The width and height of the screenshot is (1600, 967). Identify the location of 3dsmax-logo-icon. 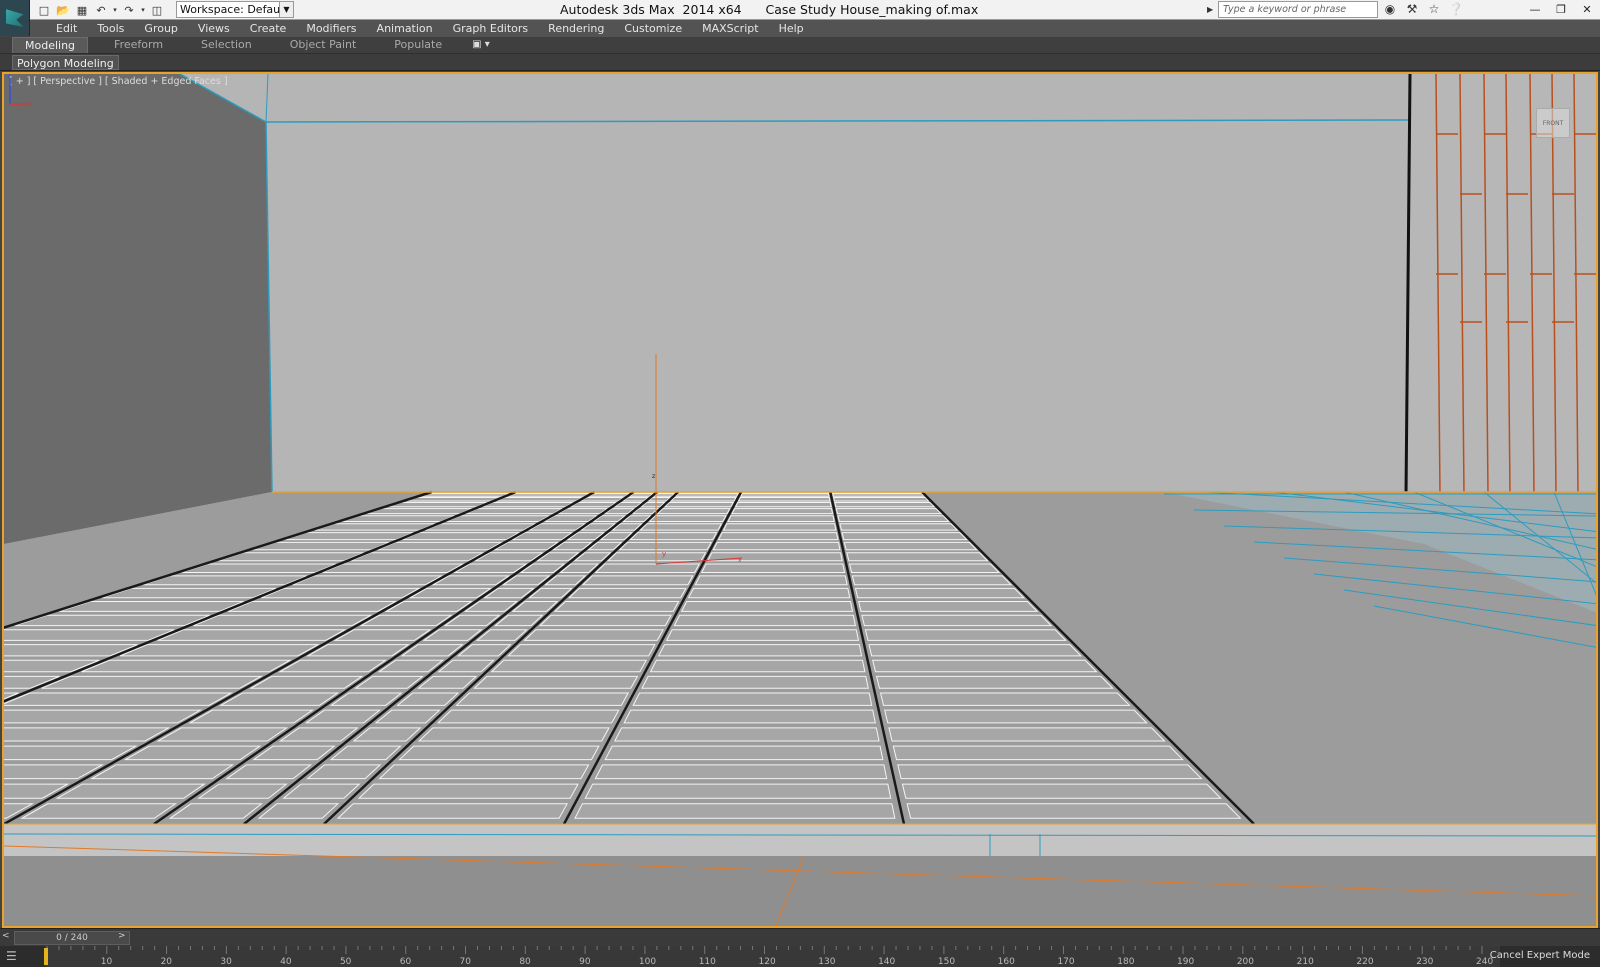
(14, 18).